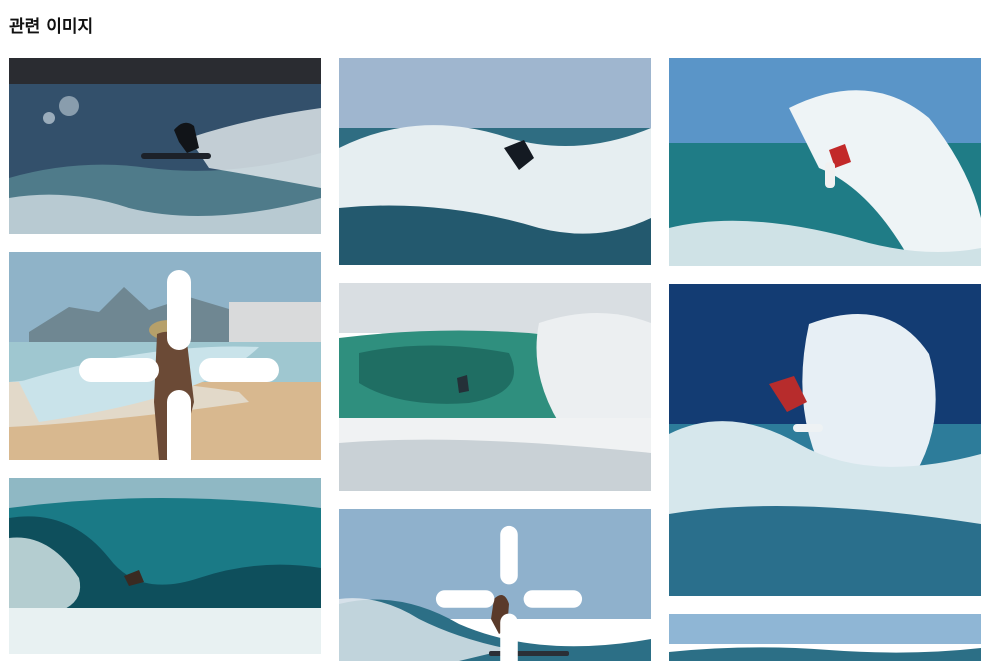  What do you see at coordinates (495, 161) in the screenshot?
I see `image-surfer-big-spray` at bounding box center [495, 161].